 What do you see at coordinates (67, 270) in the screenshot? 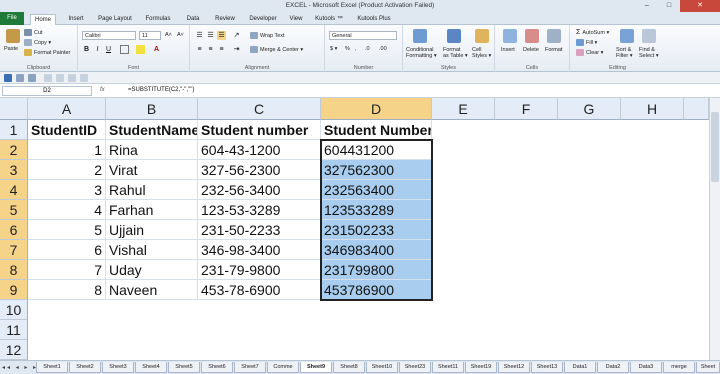
I see `table-cell: 7` at bounding box center [67, 270].